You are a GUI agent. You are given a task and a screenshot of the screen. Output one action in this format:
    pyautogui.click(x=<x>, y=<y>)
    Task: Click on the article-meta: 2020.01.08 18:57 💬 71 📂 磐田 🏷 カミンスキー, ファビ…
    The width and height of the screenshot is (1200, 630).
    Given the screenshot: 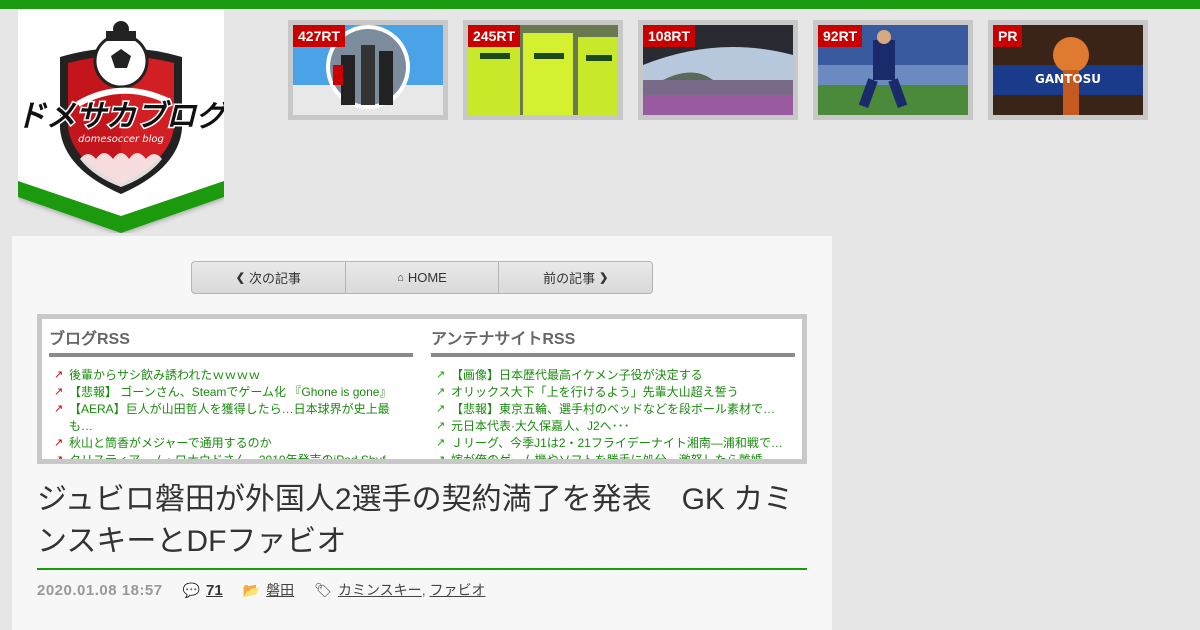 What is the action you would take?
    pyautogui.click(x=261, y=590)
    